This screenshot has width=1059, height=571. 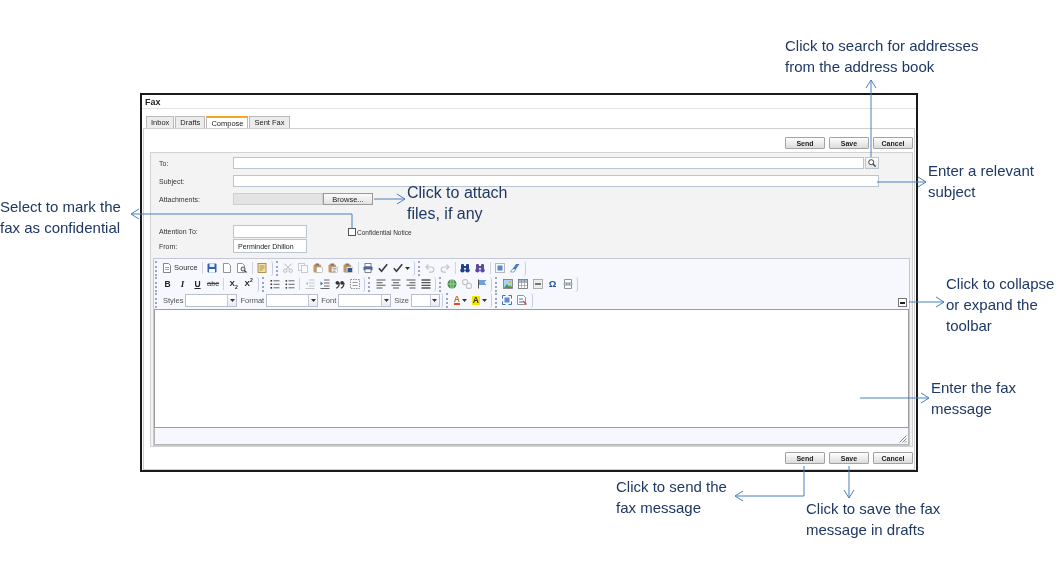 I want to click on flag-icon, so click(x=481, y=284).